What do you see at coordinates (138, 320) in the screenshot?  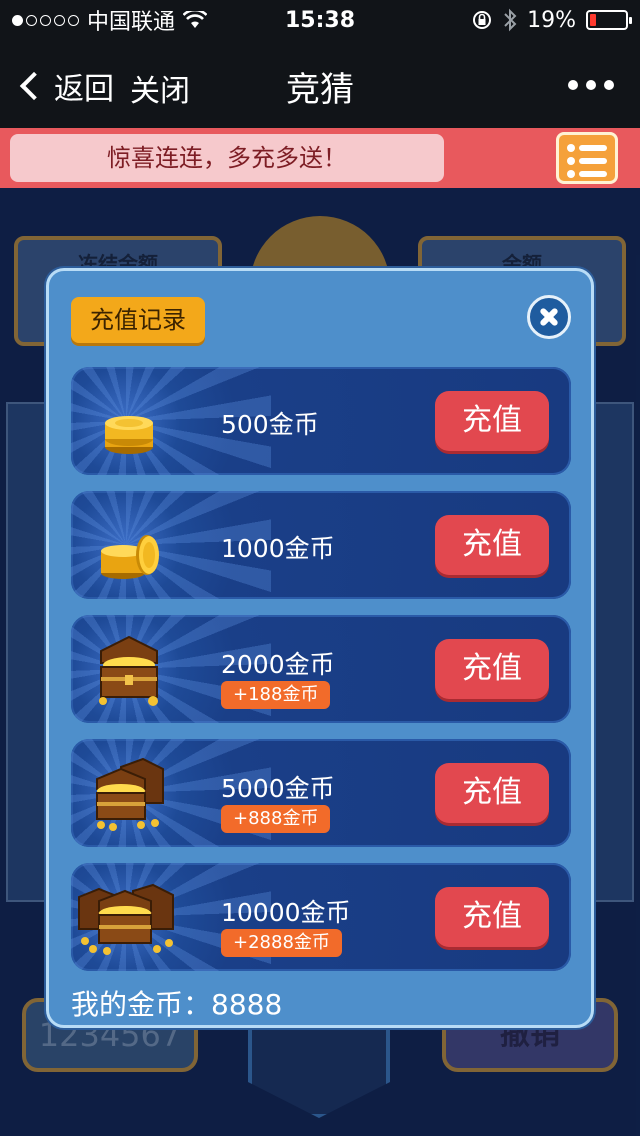 I see `recharge-records-button: 充值记录` at bounding box center [138, 320].